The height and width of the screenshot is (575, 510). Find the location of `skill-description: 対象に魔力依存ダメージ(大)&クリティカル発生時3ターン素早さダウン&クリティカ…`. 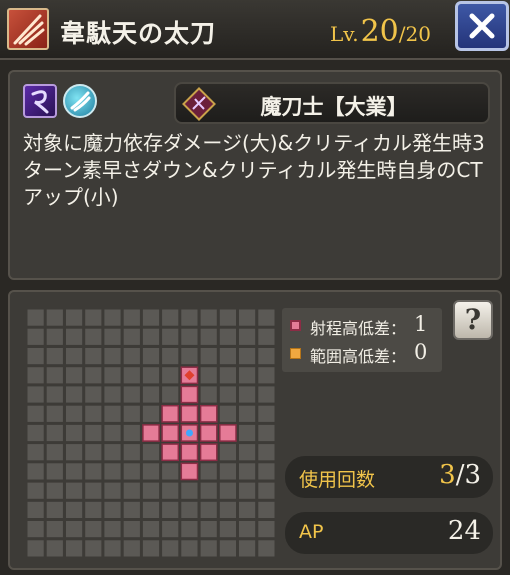

skill-description: 対象に魔力依存ダメージ(大)&クリティカル発生時3ターン素早さダウン&クリティカ… is located at coordinates (254, 170).